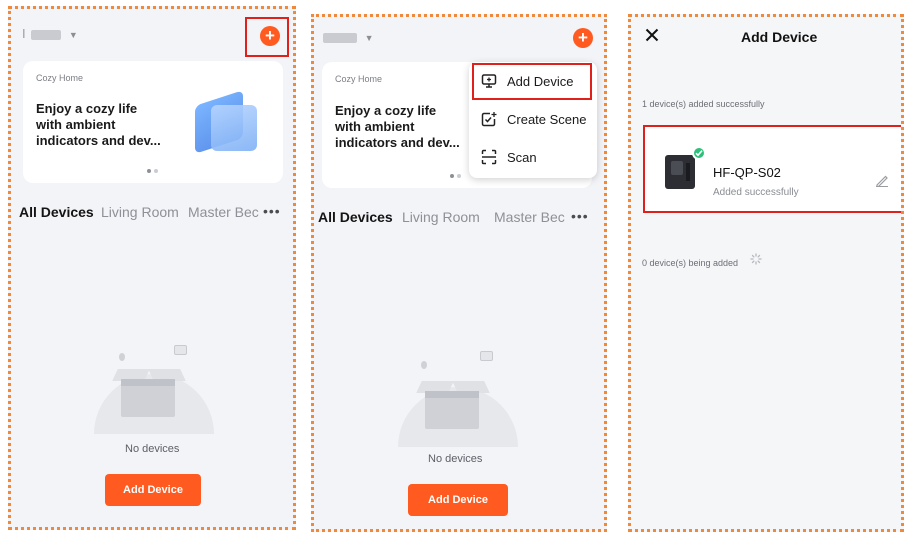  I want to click on menu-item-scan: Scan, so click(533, 157).